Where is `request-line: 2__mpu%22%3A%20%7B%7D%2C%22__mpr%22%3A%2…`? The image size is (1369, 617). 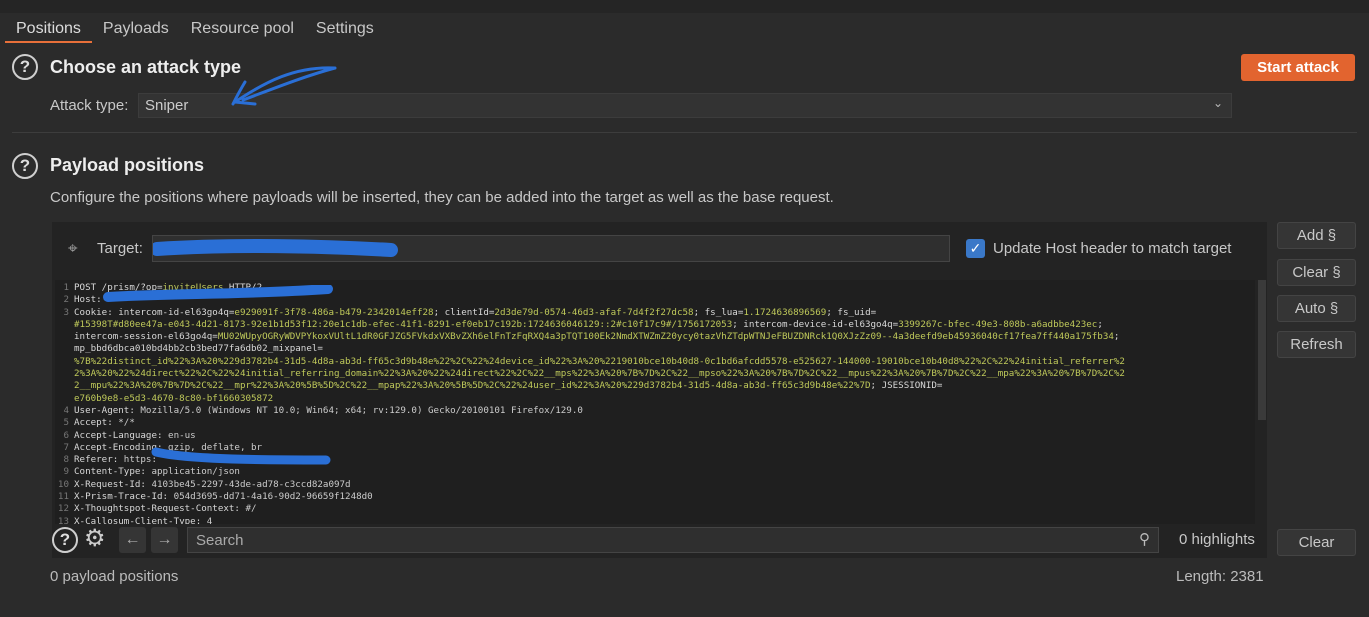 request-line: 2__mpu%22%3A%20%7B%7D%2C%22__mpr%22%3A%2… is located at coordinates (655, 386).